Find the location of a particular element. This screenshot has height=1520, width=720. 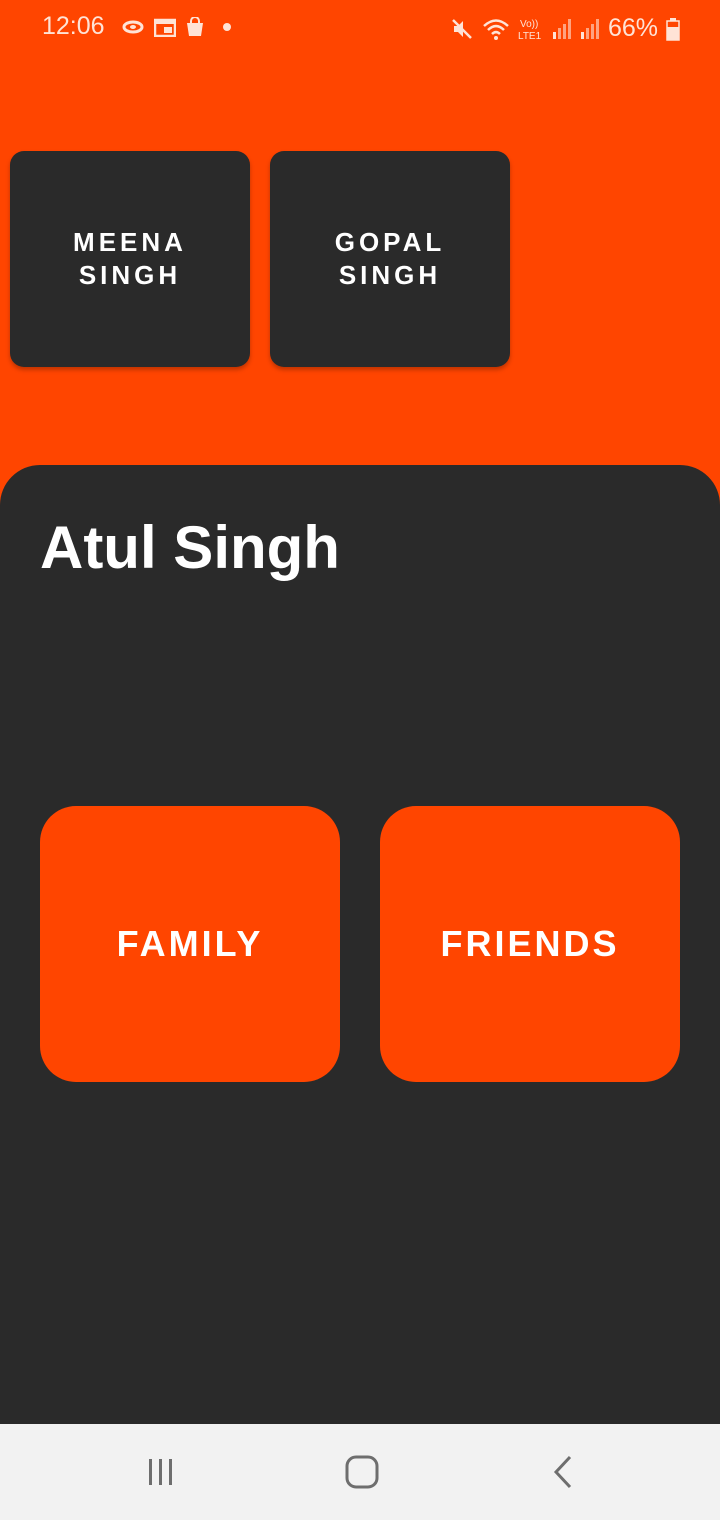

contact-card-gopal-singh: GOPAL SINGH is located at coordinates (390, 259).